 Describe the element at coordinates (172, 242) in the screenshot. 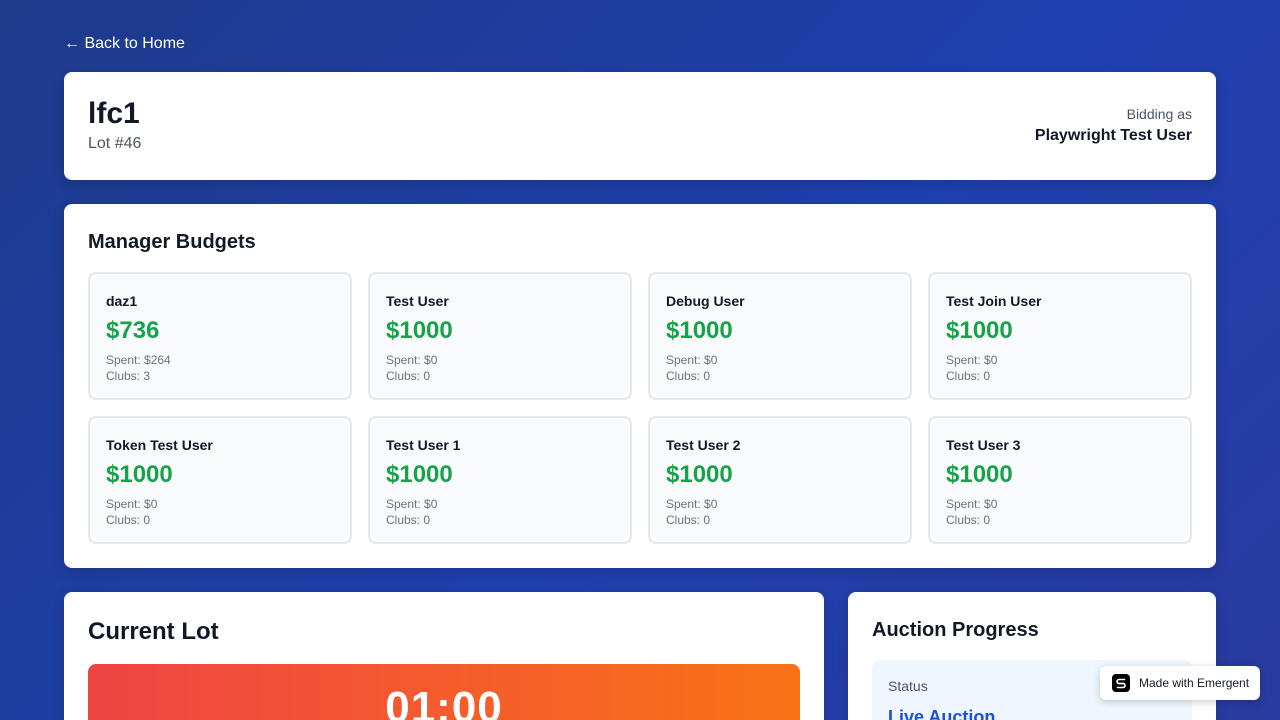

I see `manager-budgets-title: Manager Budgets` at that location.